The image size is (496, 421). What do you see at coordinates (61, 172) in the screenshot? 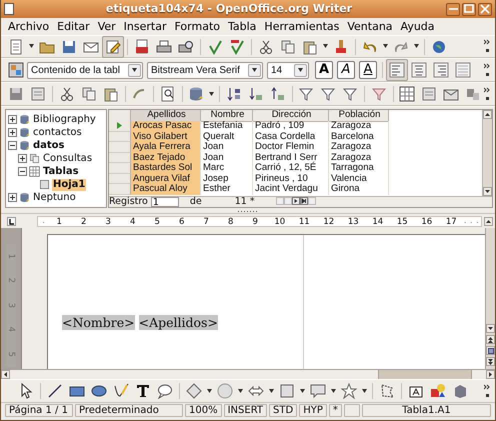
I see `tree-item: Tablas` at bounding box center [61, 172].